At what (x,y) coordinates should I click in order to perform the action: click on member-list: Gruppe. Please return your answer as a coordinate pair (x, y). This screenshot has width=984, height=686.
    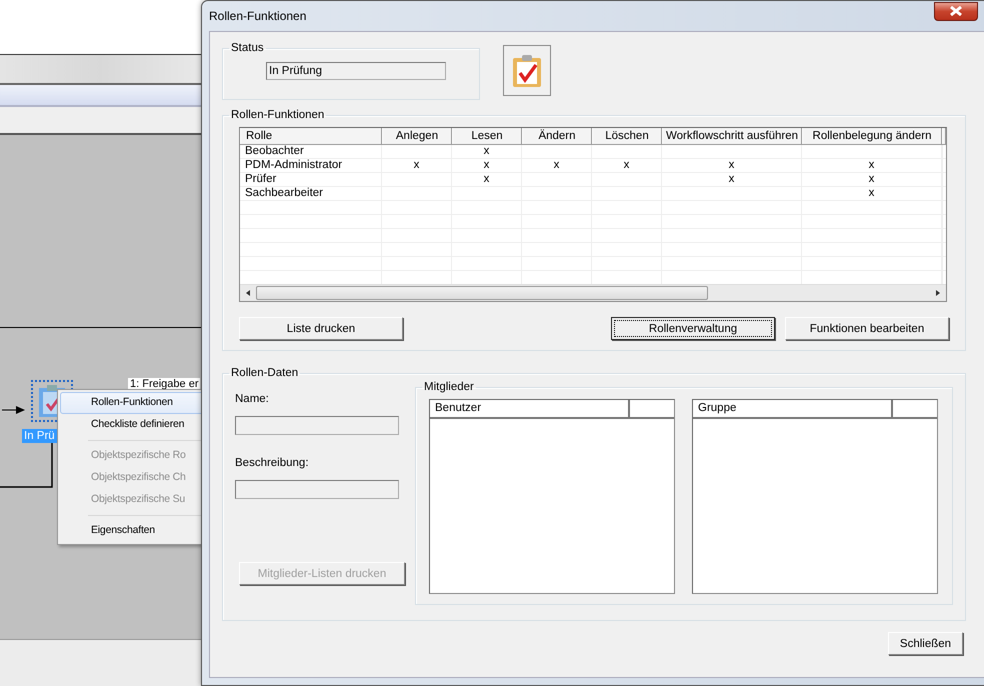
    Looking at the image, I should click on (815, 496).